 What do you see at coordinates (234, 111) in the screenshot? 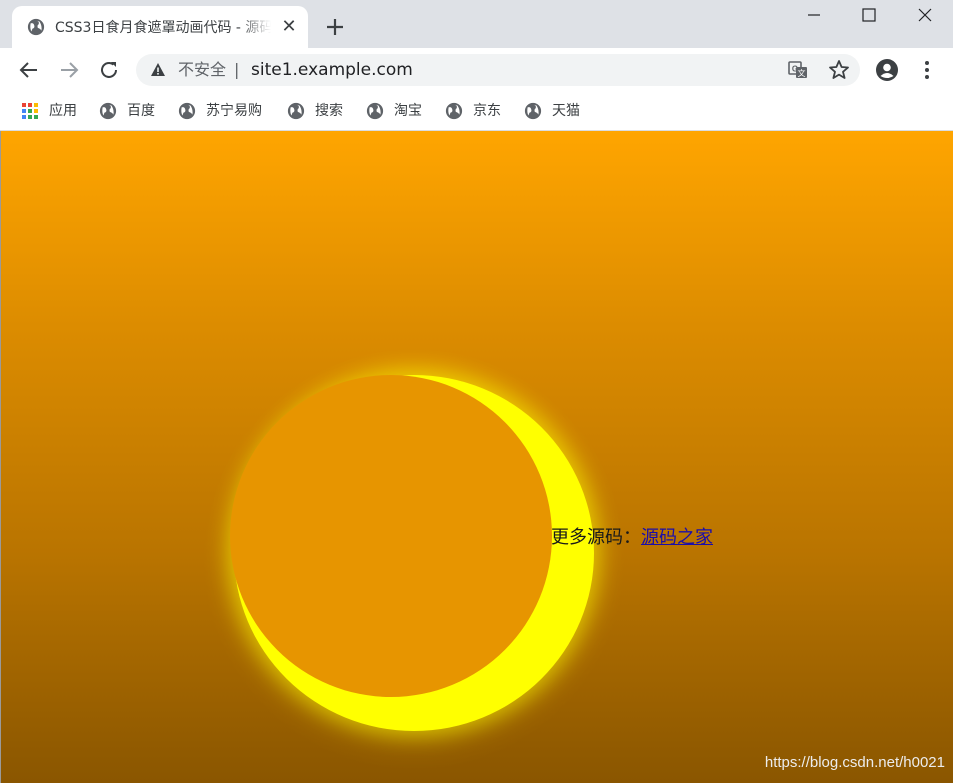
I see `bookmark-label: 苏宁易购` at bounding box center [234, 111].